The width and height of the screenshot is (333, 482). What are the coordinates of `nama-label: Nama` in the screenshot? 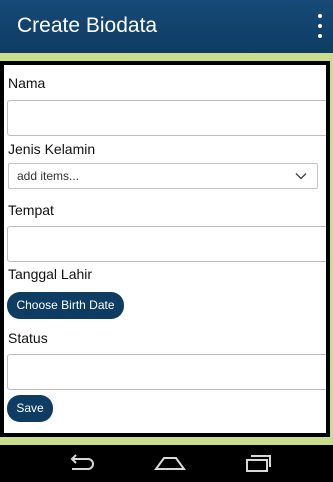 It's located at (27, 83).